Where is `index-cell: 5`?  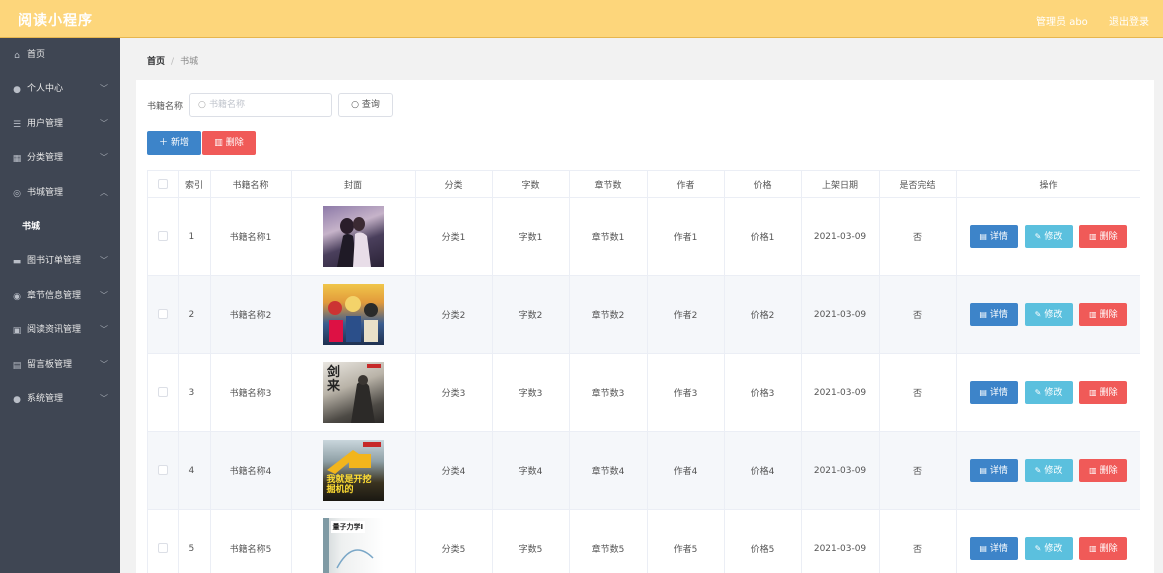 index-cell: 5 is located at coordinates (194, 541).